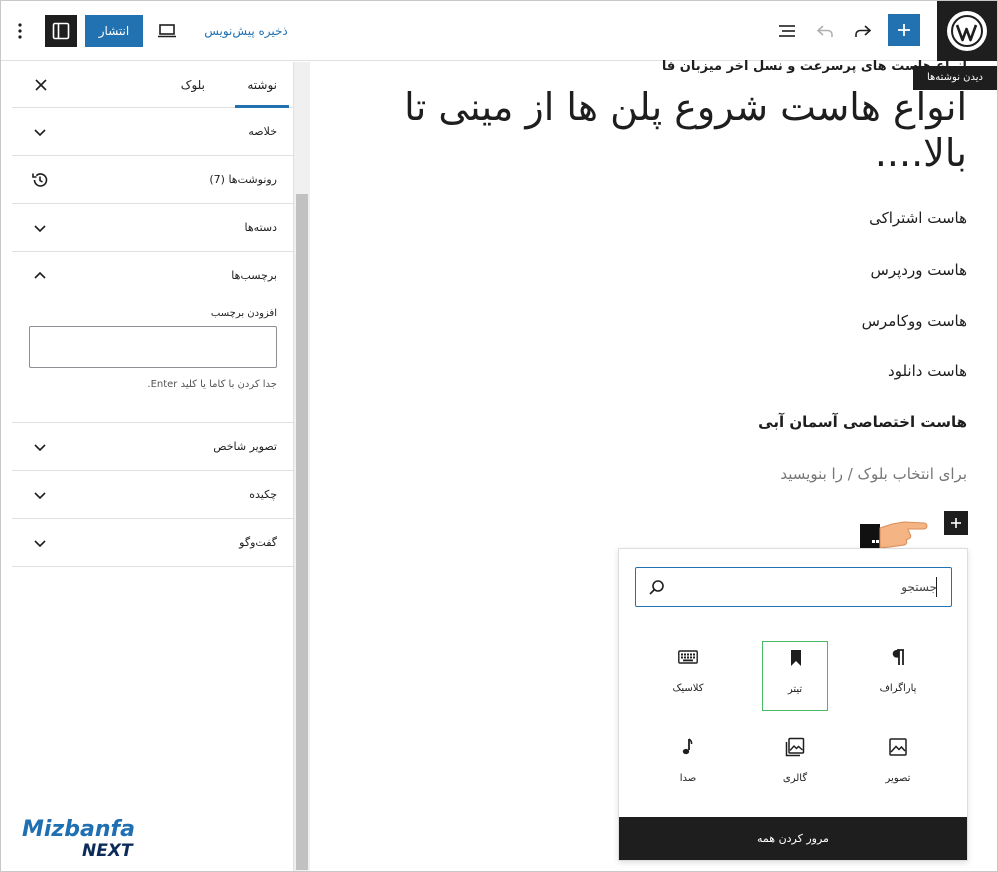 This screenshot has width=998, height=872. What do you see at coordinates (795, 747) in the screenshot?
I see `gallery-icon` at bounding box center [795, 747].